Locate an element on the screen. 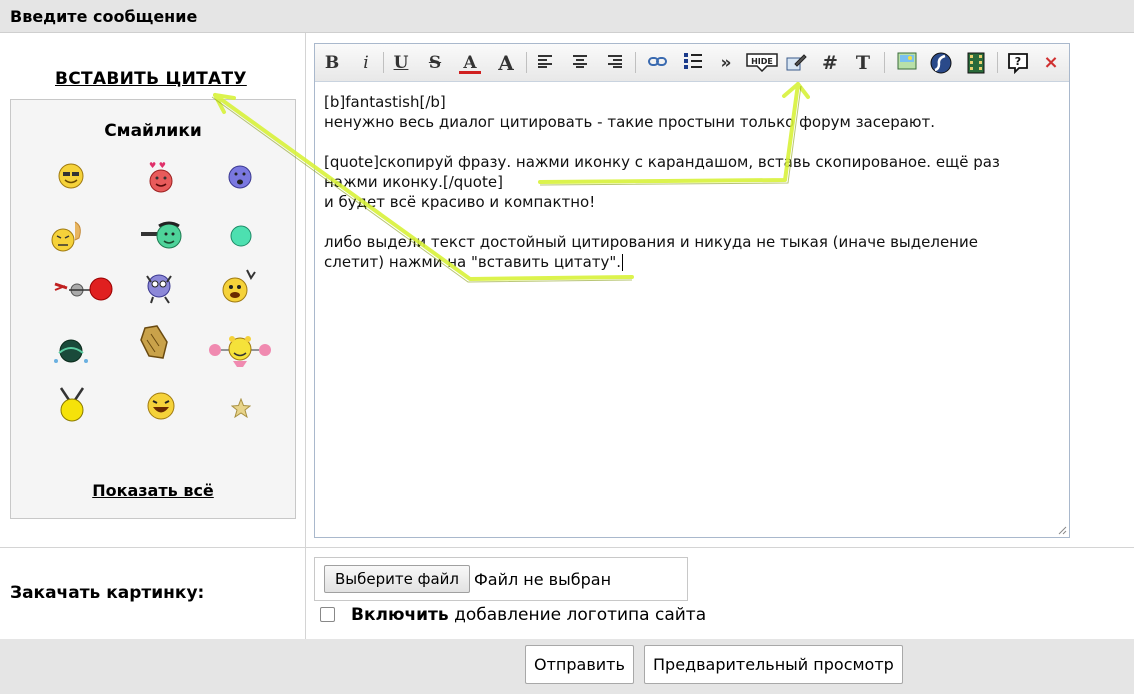 The image size is (1134, 694). align-left-button is located at coordinates (545, 63).